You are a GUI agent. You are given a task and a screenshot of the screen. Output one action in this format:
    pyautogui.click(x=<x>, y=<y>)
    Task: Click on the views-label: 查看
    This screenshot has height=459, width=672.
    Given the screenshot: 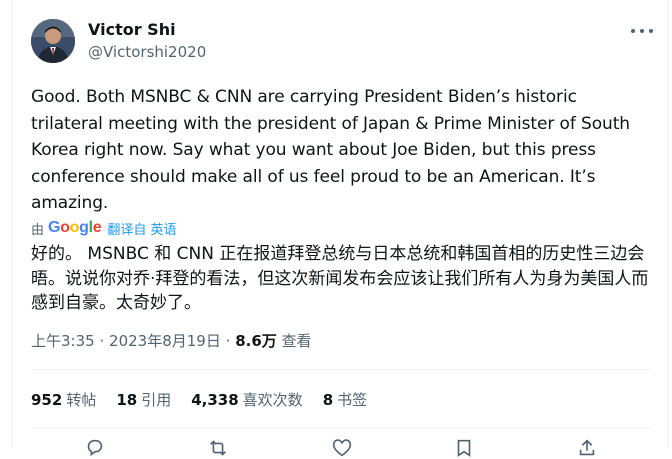 What is the action you would take?
    pyautogui.click(x=296, y=341)
    